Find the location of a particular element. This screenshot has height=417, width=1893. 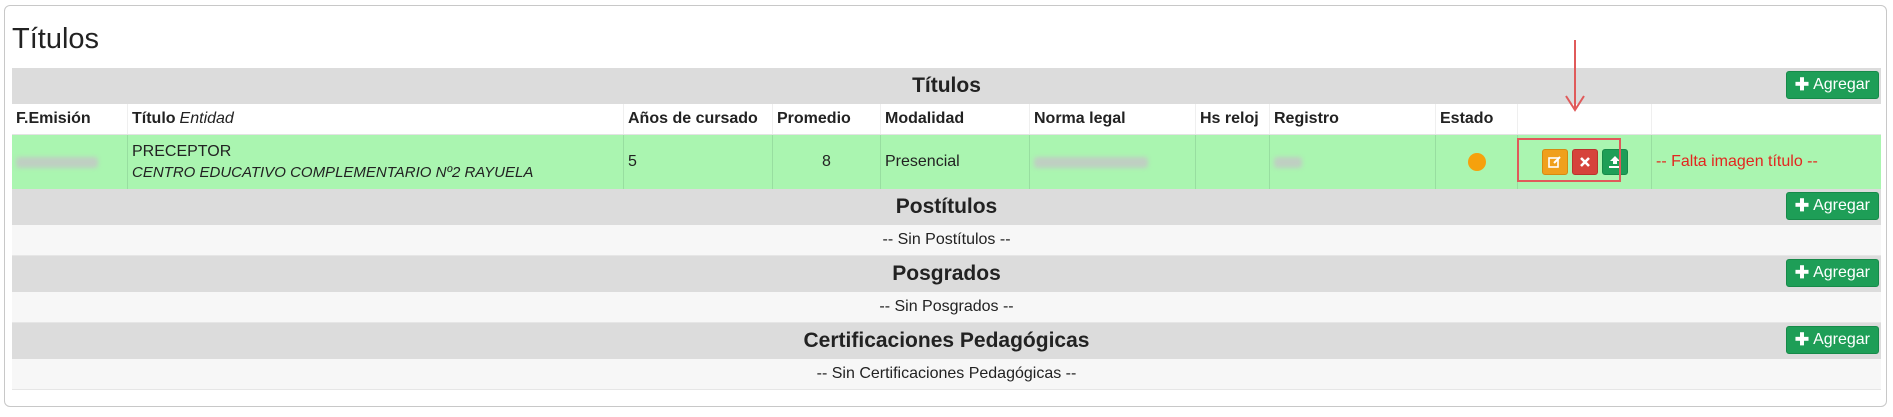

col-entidad-label: Entidad is located at coordinates (206, 118).